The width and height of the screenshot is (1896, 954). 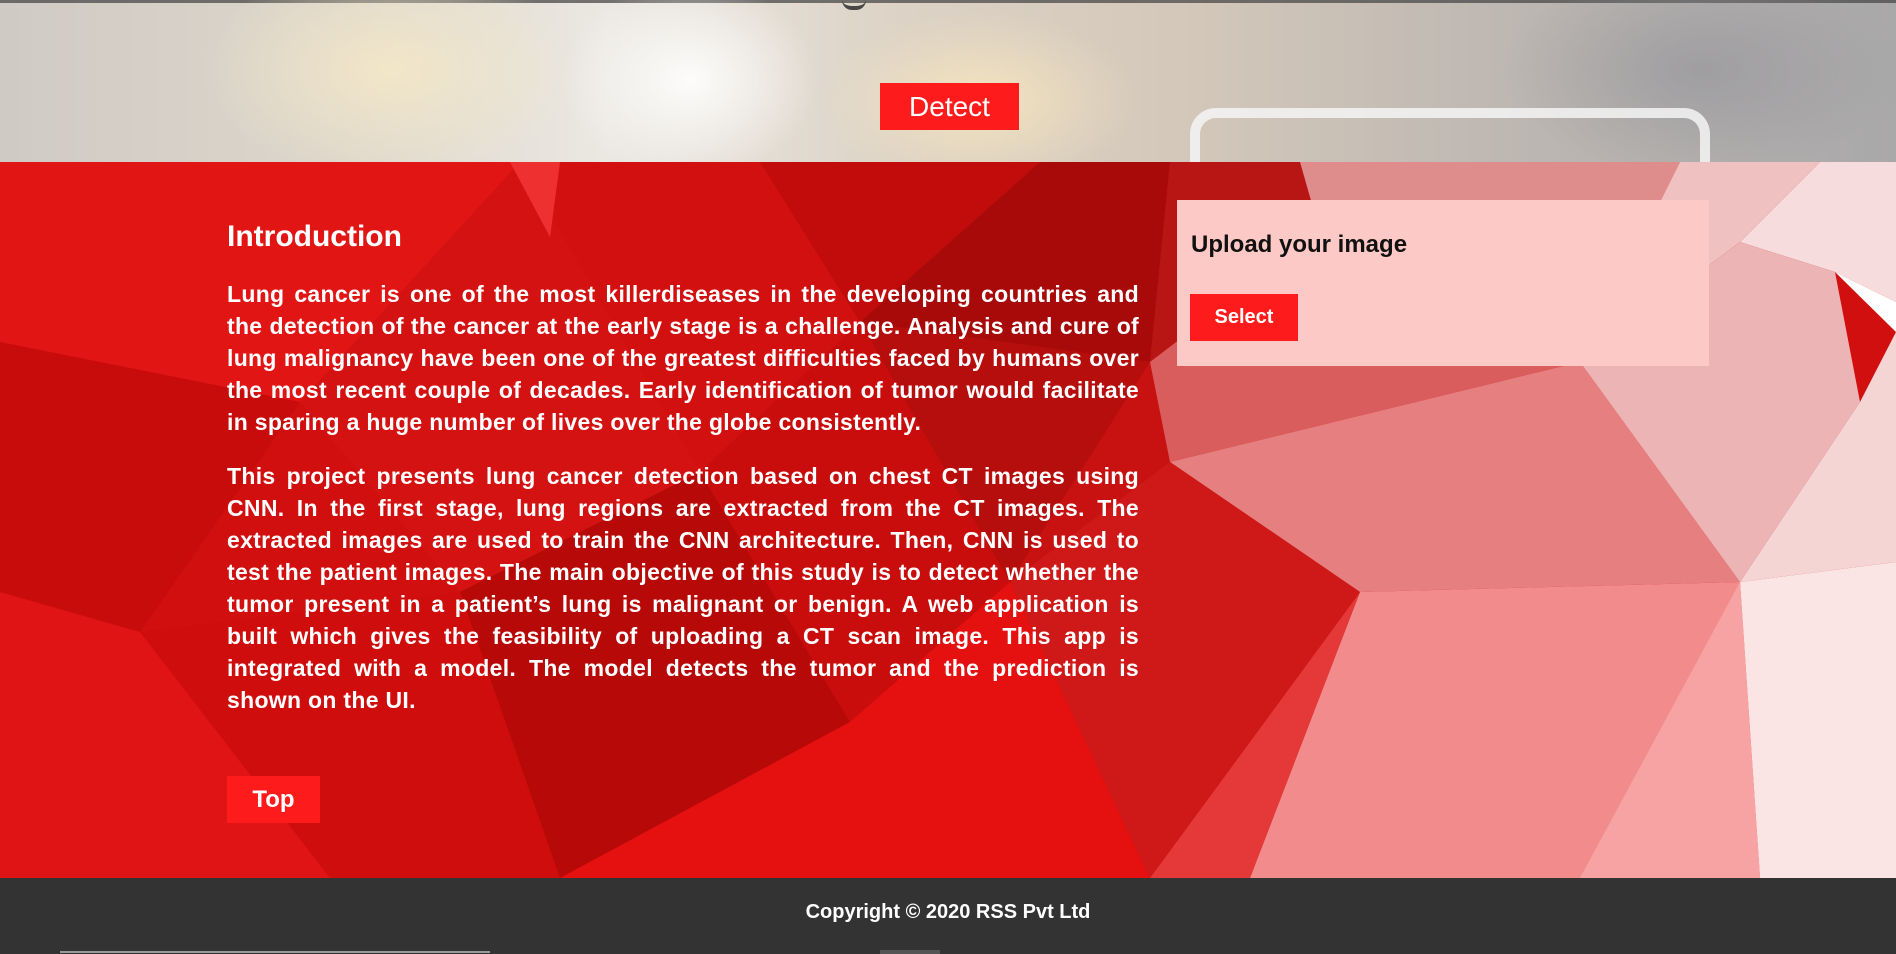 I want to click on select-file-button: Select, so click(x=1244, y=317).